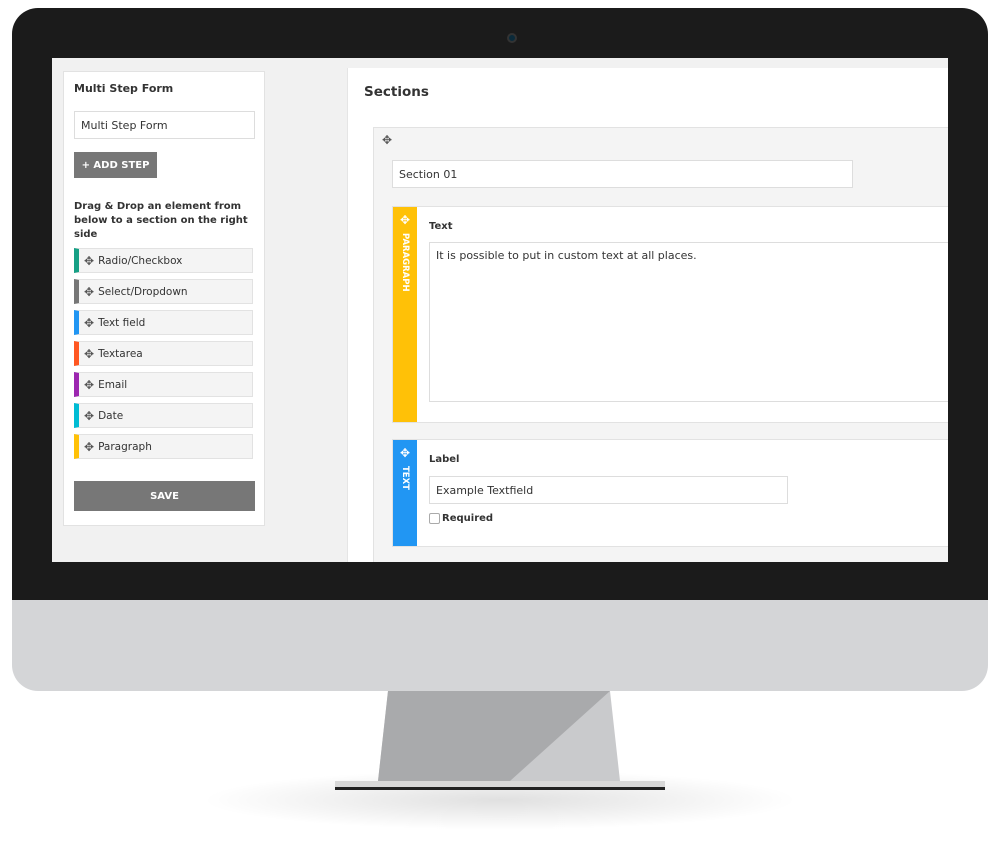 Image resolution: width=1000 pixels, height=864 pixels. Describe the element at coordinates (512, 38) in the screenshot. I see `webcam` at that location.